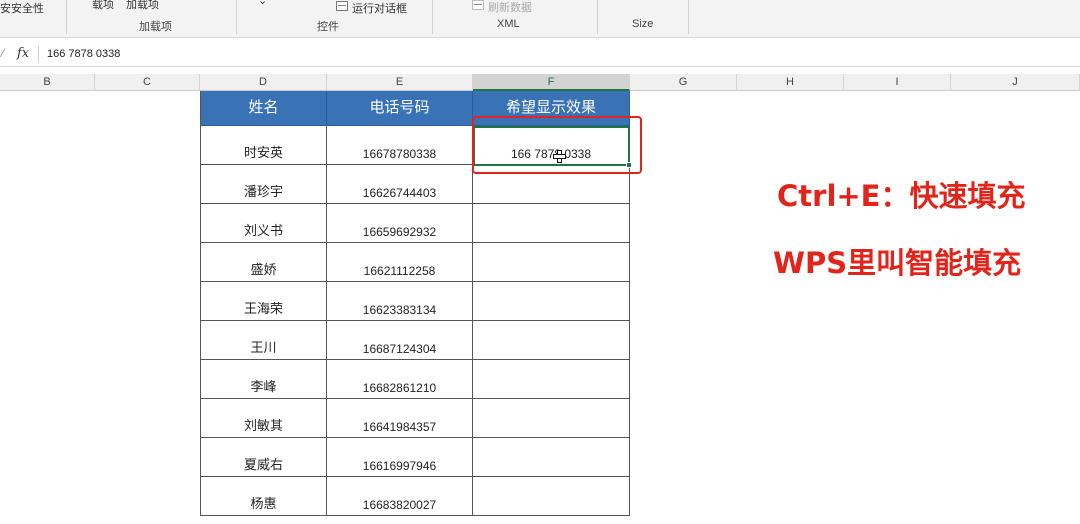  I want to click on column-header-j: J, so click(1015, 82).